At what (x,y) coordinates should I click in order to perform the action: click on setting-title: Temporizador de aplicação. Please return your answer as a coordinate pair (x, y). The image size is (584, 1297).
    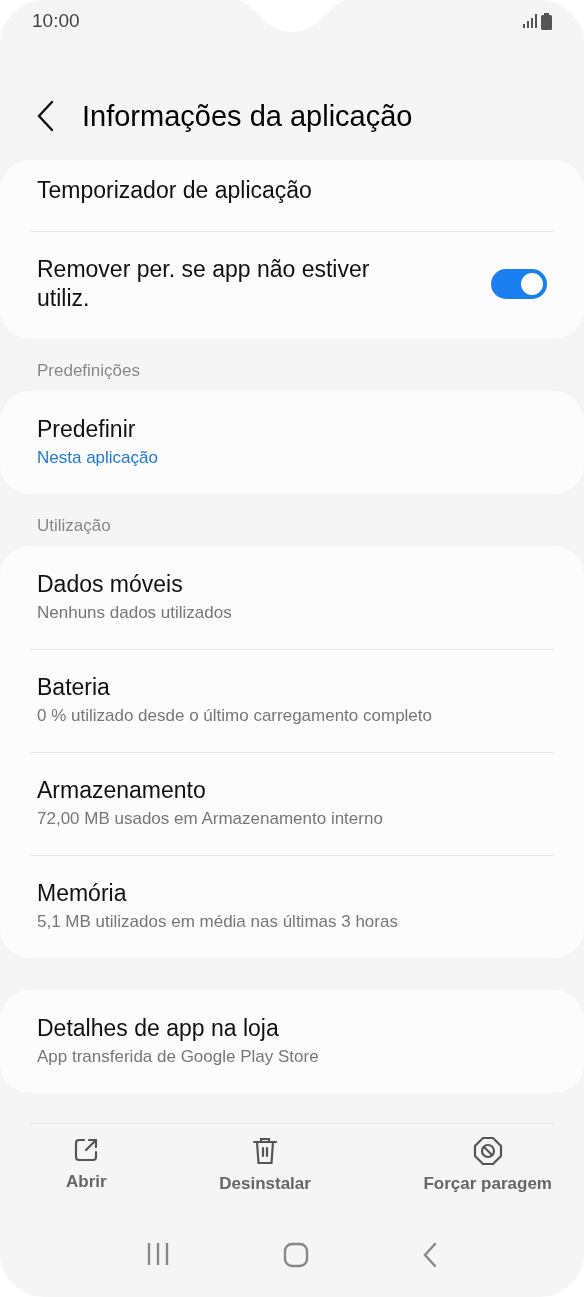
    Looking at the image, I should click on (174, 190).